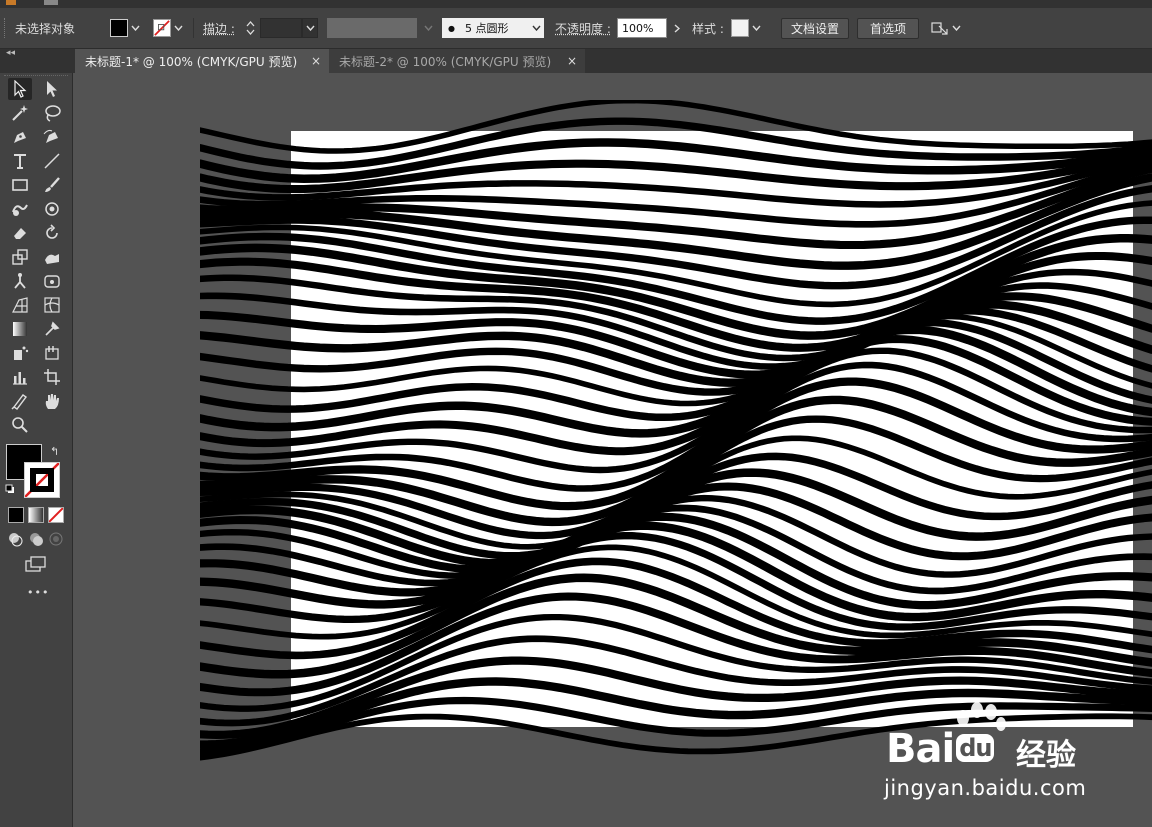 The width and height of the screenshot is (1152, 827). I want to click on stroke-none-swatch, so click(162, 28).